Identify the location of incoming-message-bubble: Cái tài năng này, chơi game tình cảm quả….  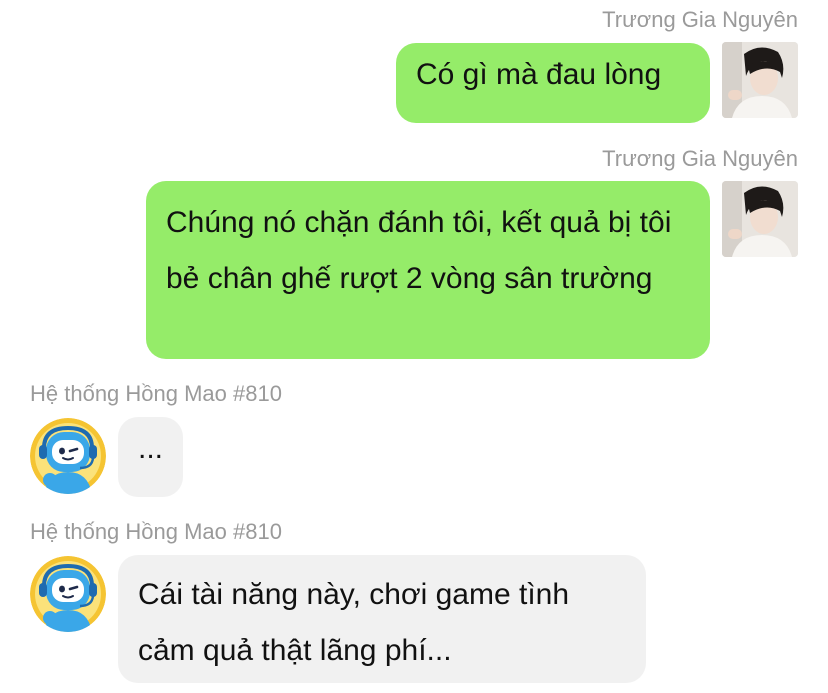
(382, 619).